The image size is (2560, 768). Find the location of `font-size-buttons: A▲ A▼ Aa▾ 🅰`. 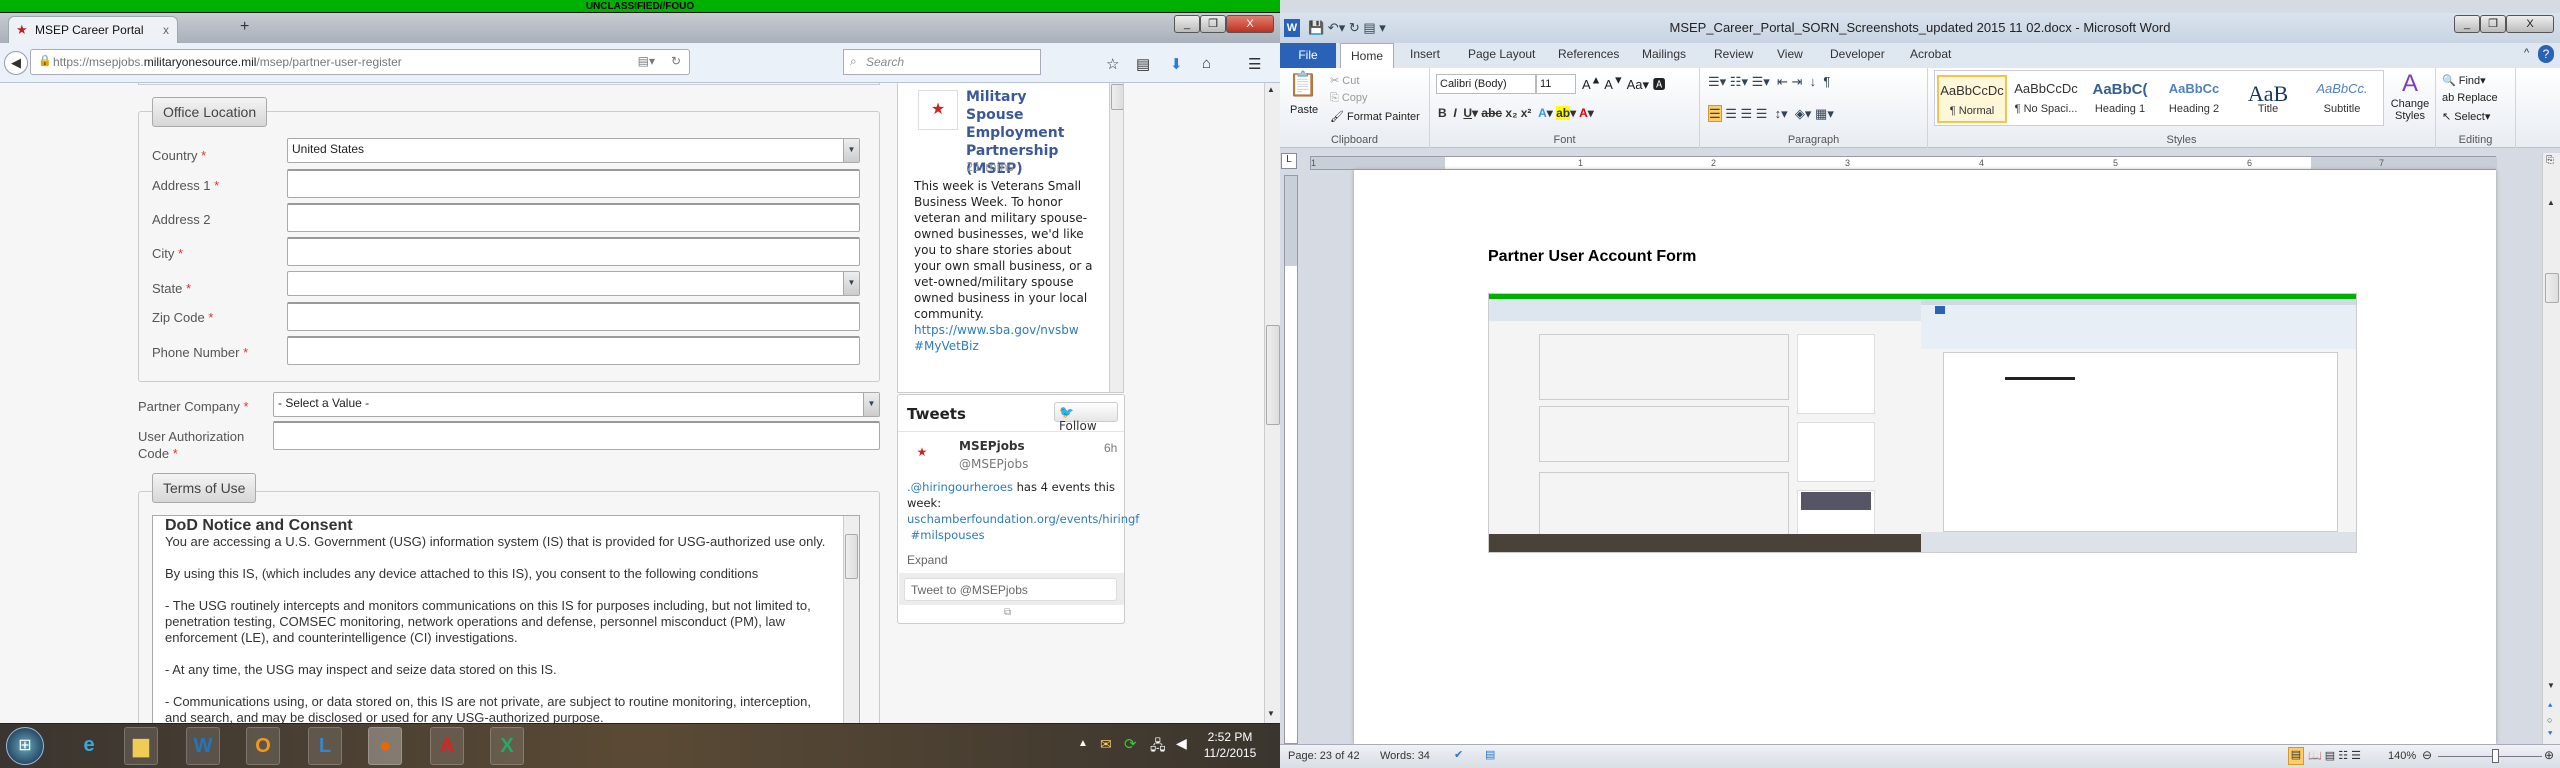

font-size-buttons: A▲ A▼ Aa▾ 🅰 is located at coordinates (1624, 83).